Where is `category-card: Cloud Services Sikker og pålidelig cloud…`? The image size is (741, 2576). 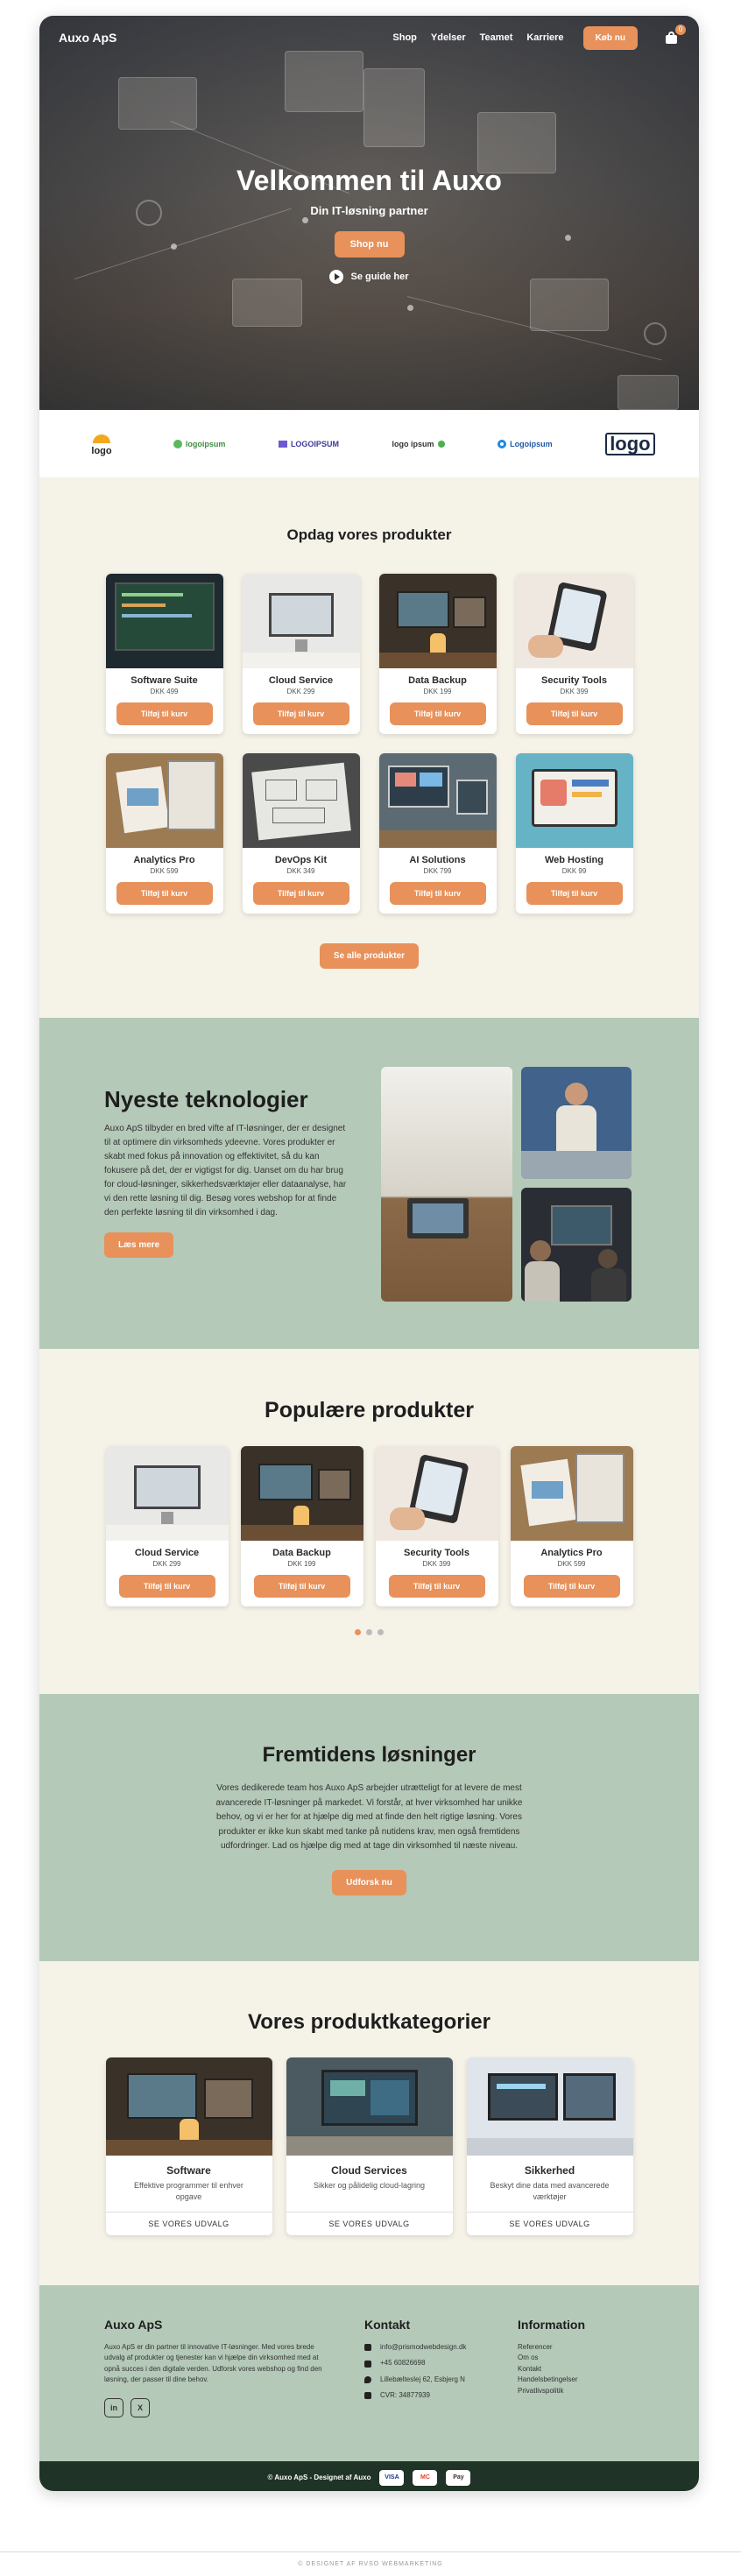
category-card: Cloud Services Sikker og pålidelig cloud… is located at coordinates (369, 2146).